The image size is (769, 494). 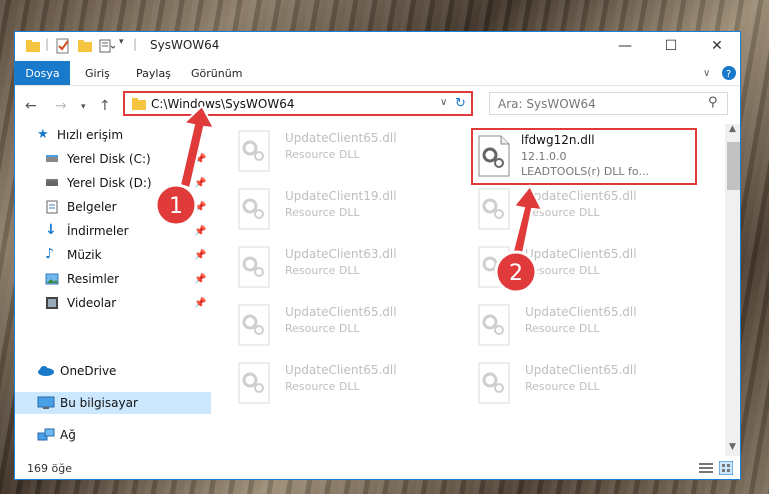 I want to click on nav-pictures: Resimler 📌, so click(x=113, y=279).